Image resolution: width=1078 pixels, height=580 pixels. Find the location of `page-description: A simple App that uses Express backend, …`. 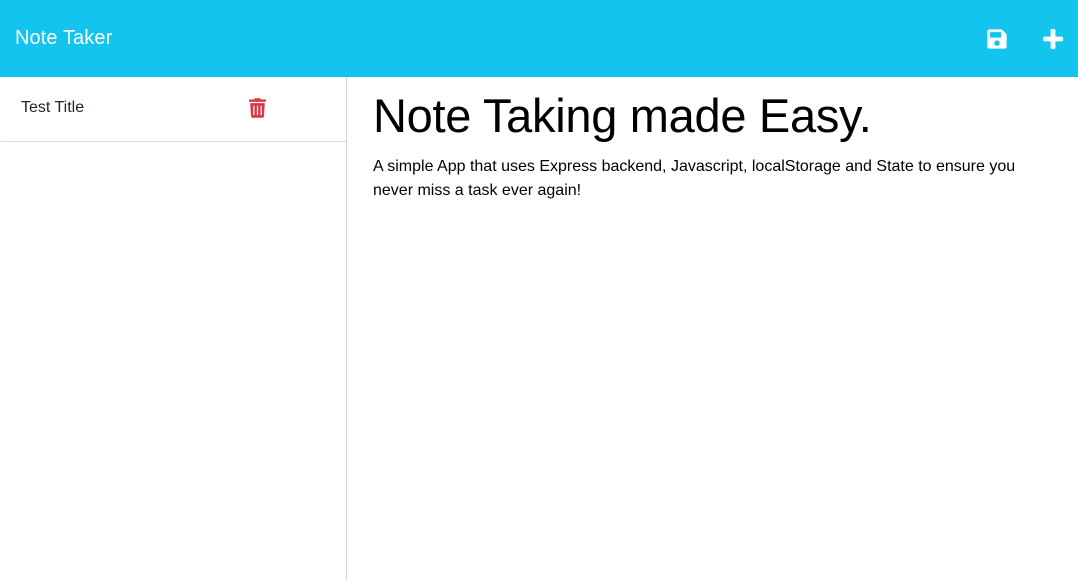

page-description: A simple App that uses Express backend, … is located at coordinates (694, 178).